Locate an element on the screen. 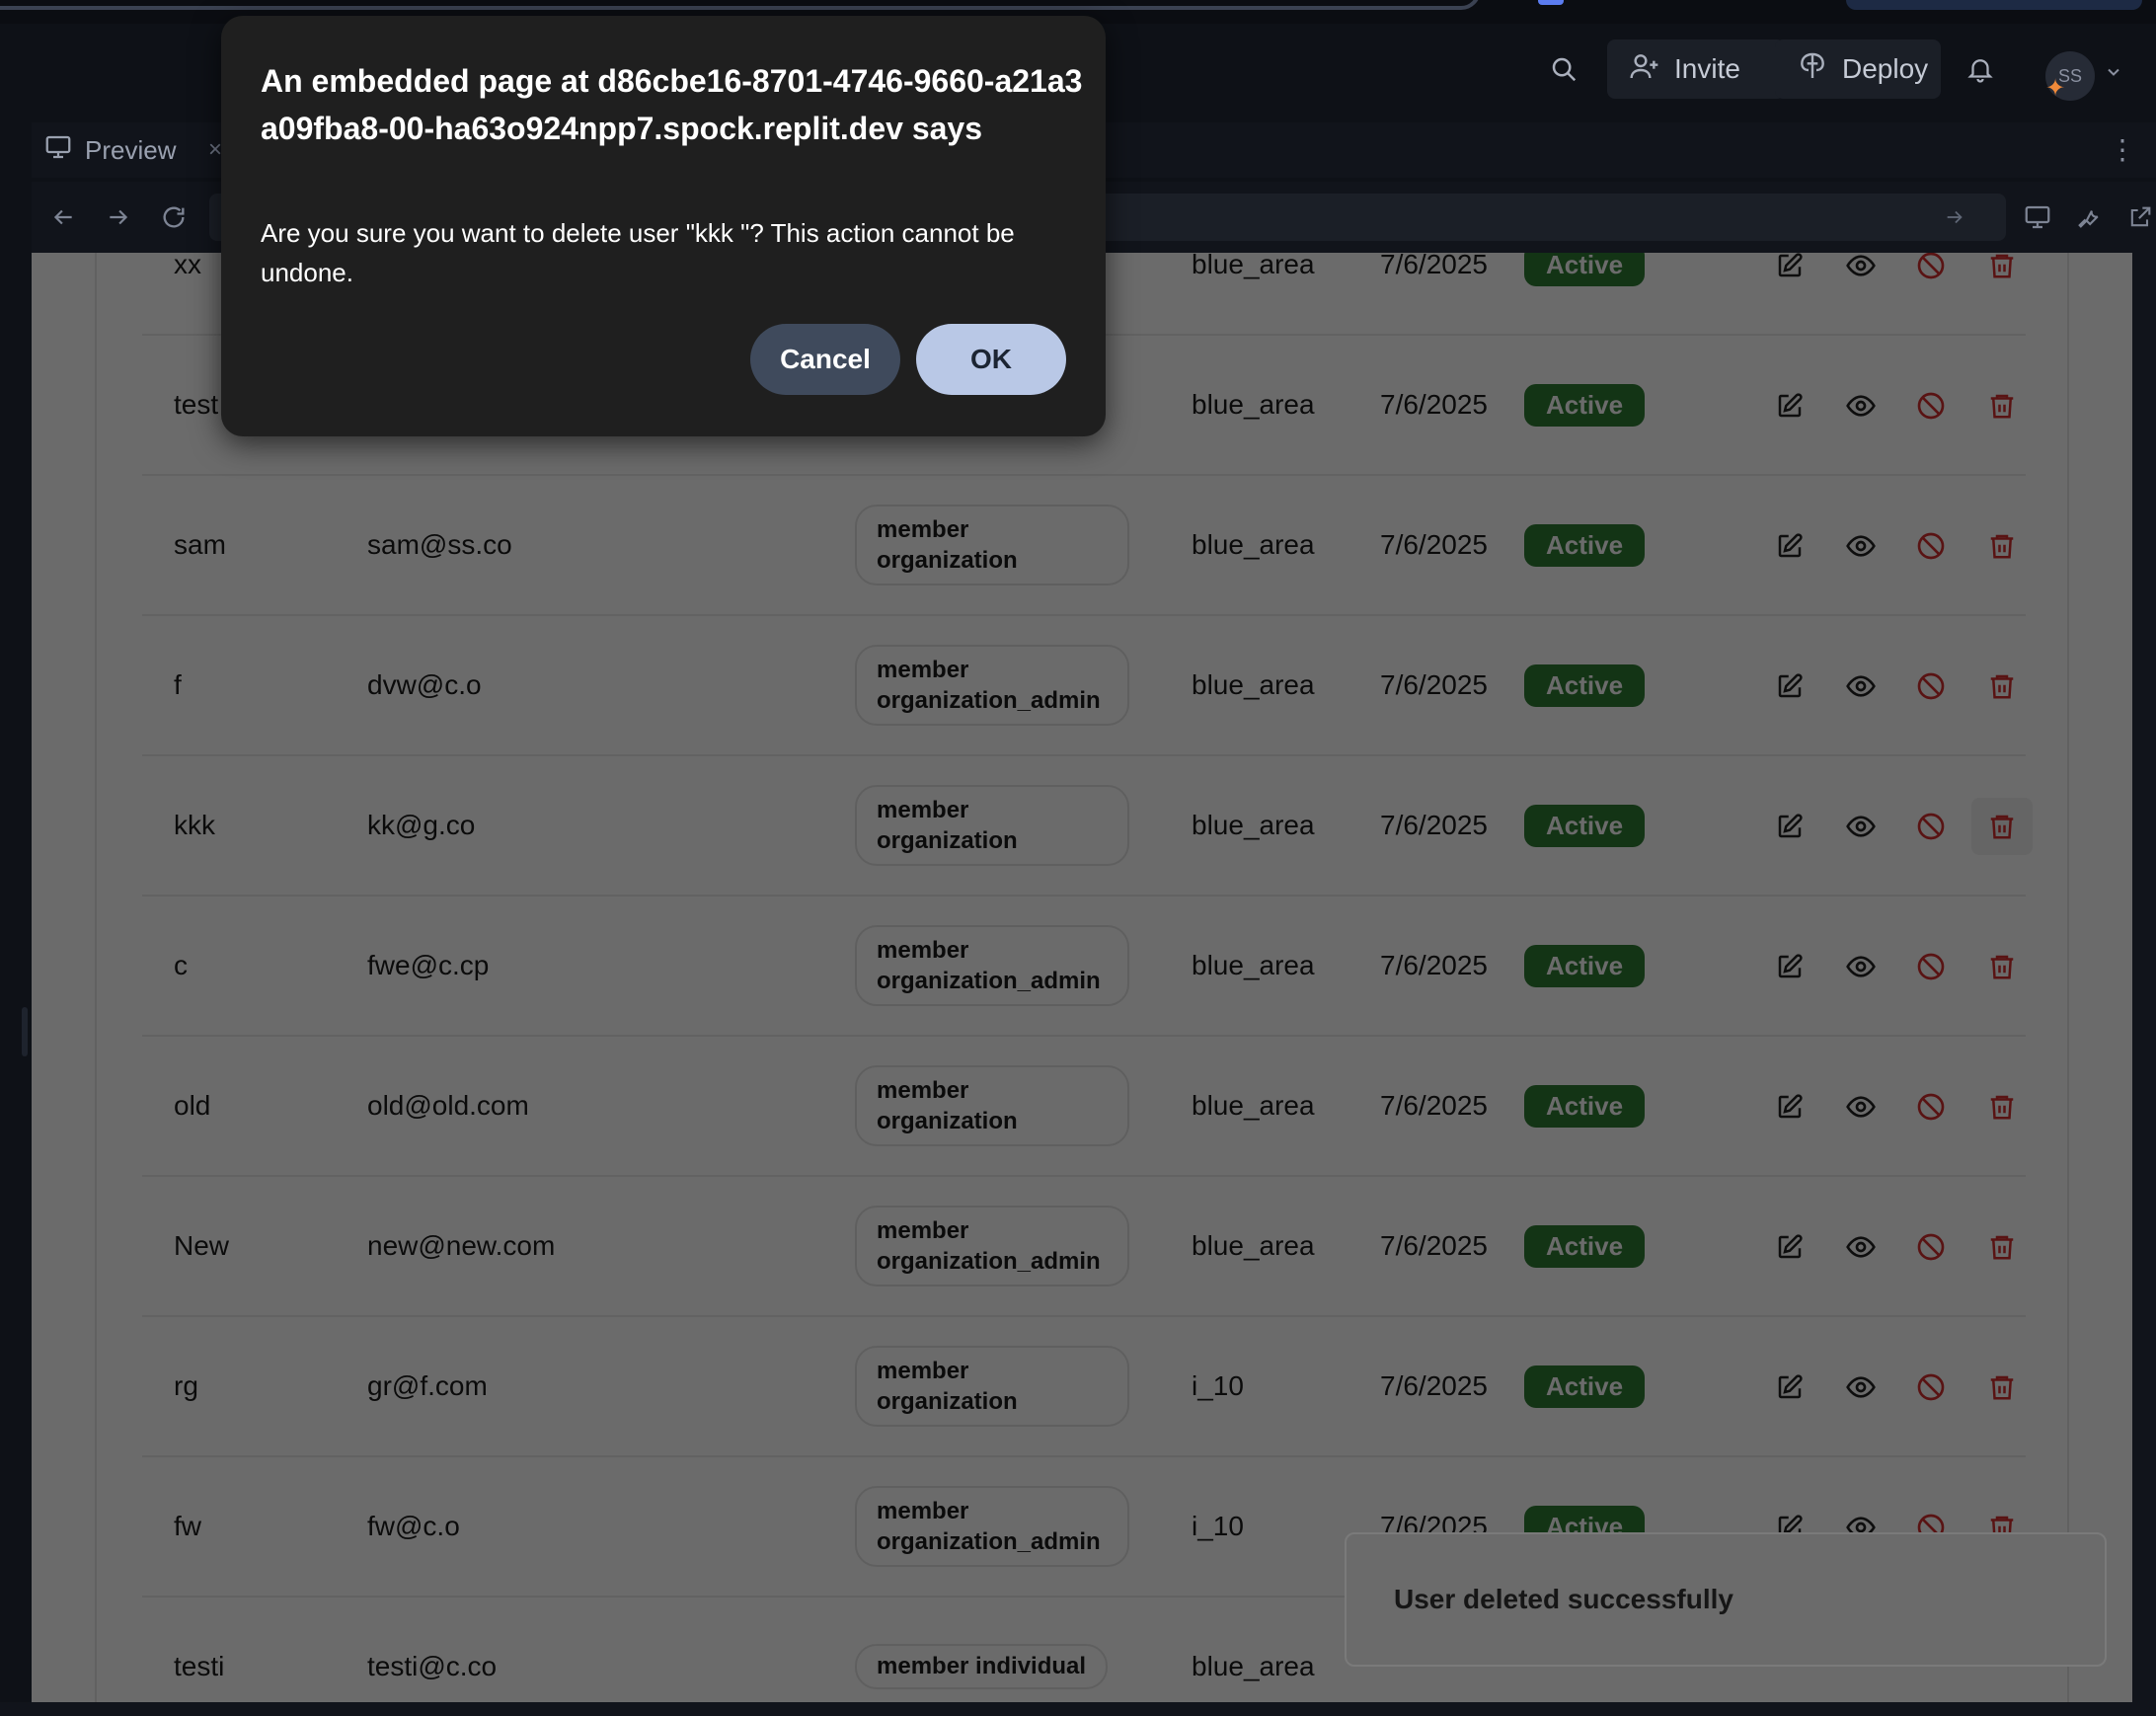 The image size is (2156, 1716). more-options-icon: ⋮ is located at coordinates (2122, 150).